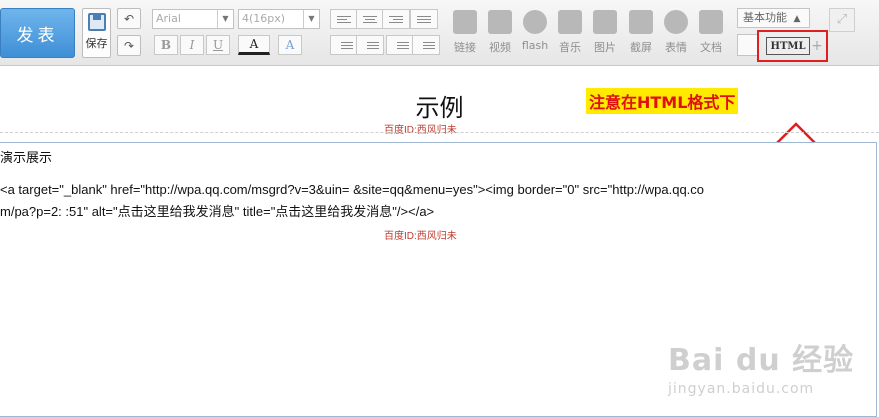  Describe the element at coordinates (765, 17) in the screenshot. I see `basic-function-label: 基本功能` at that location.